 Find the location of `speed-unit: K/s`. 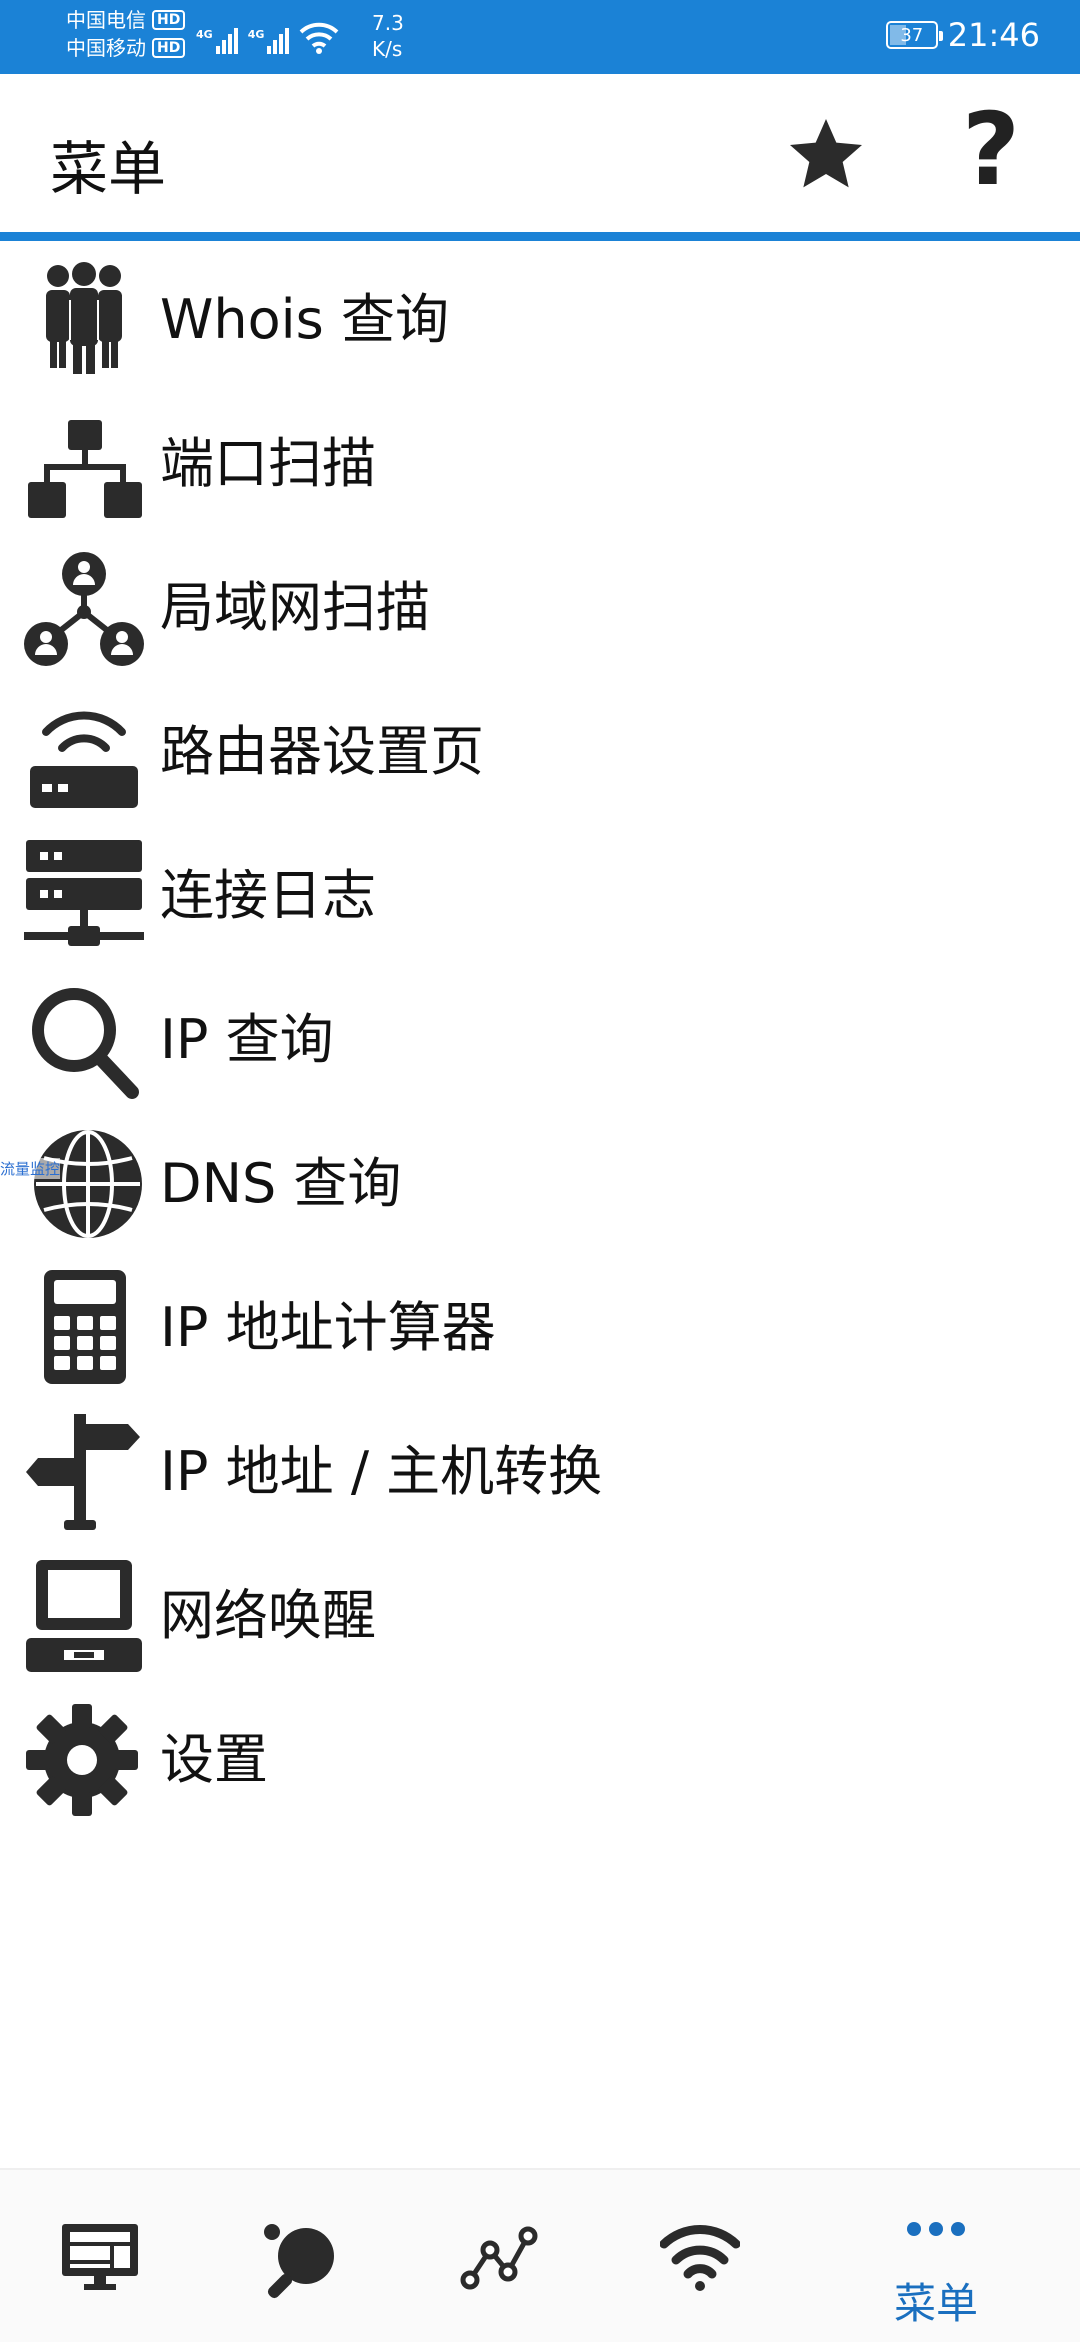

speed-unit: K/s is located at coordinates (387, 49).